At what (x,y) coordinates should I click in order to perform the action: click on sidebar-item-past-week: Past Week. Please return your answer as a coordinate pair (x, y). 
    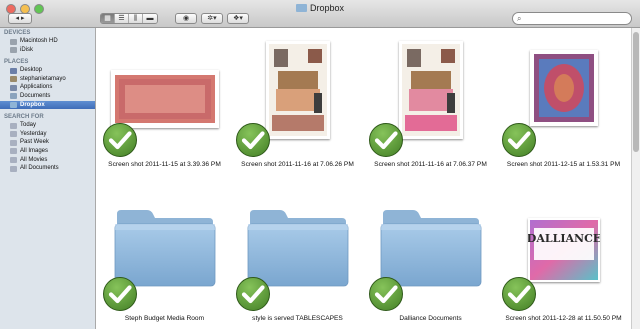
    Looking at the image, I should click on (47, 142).